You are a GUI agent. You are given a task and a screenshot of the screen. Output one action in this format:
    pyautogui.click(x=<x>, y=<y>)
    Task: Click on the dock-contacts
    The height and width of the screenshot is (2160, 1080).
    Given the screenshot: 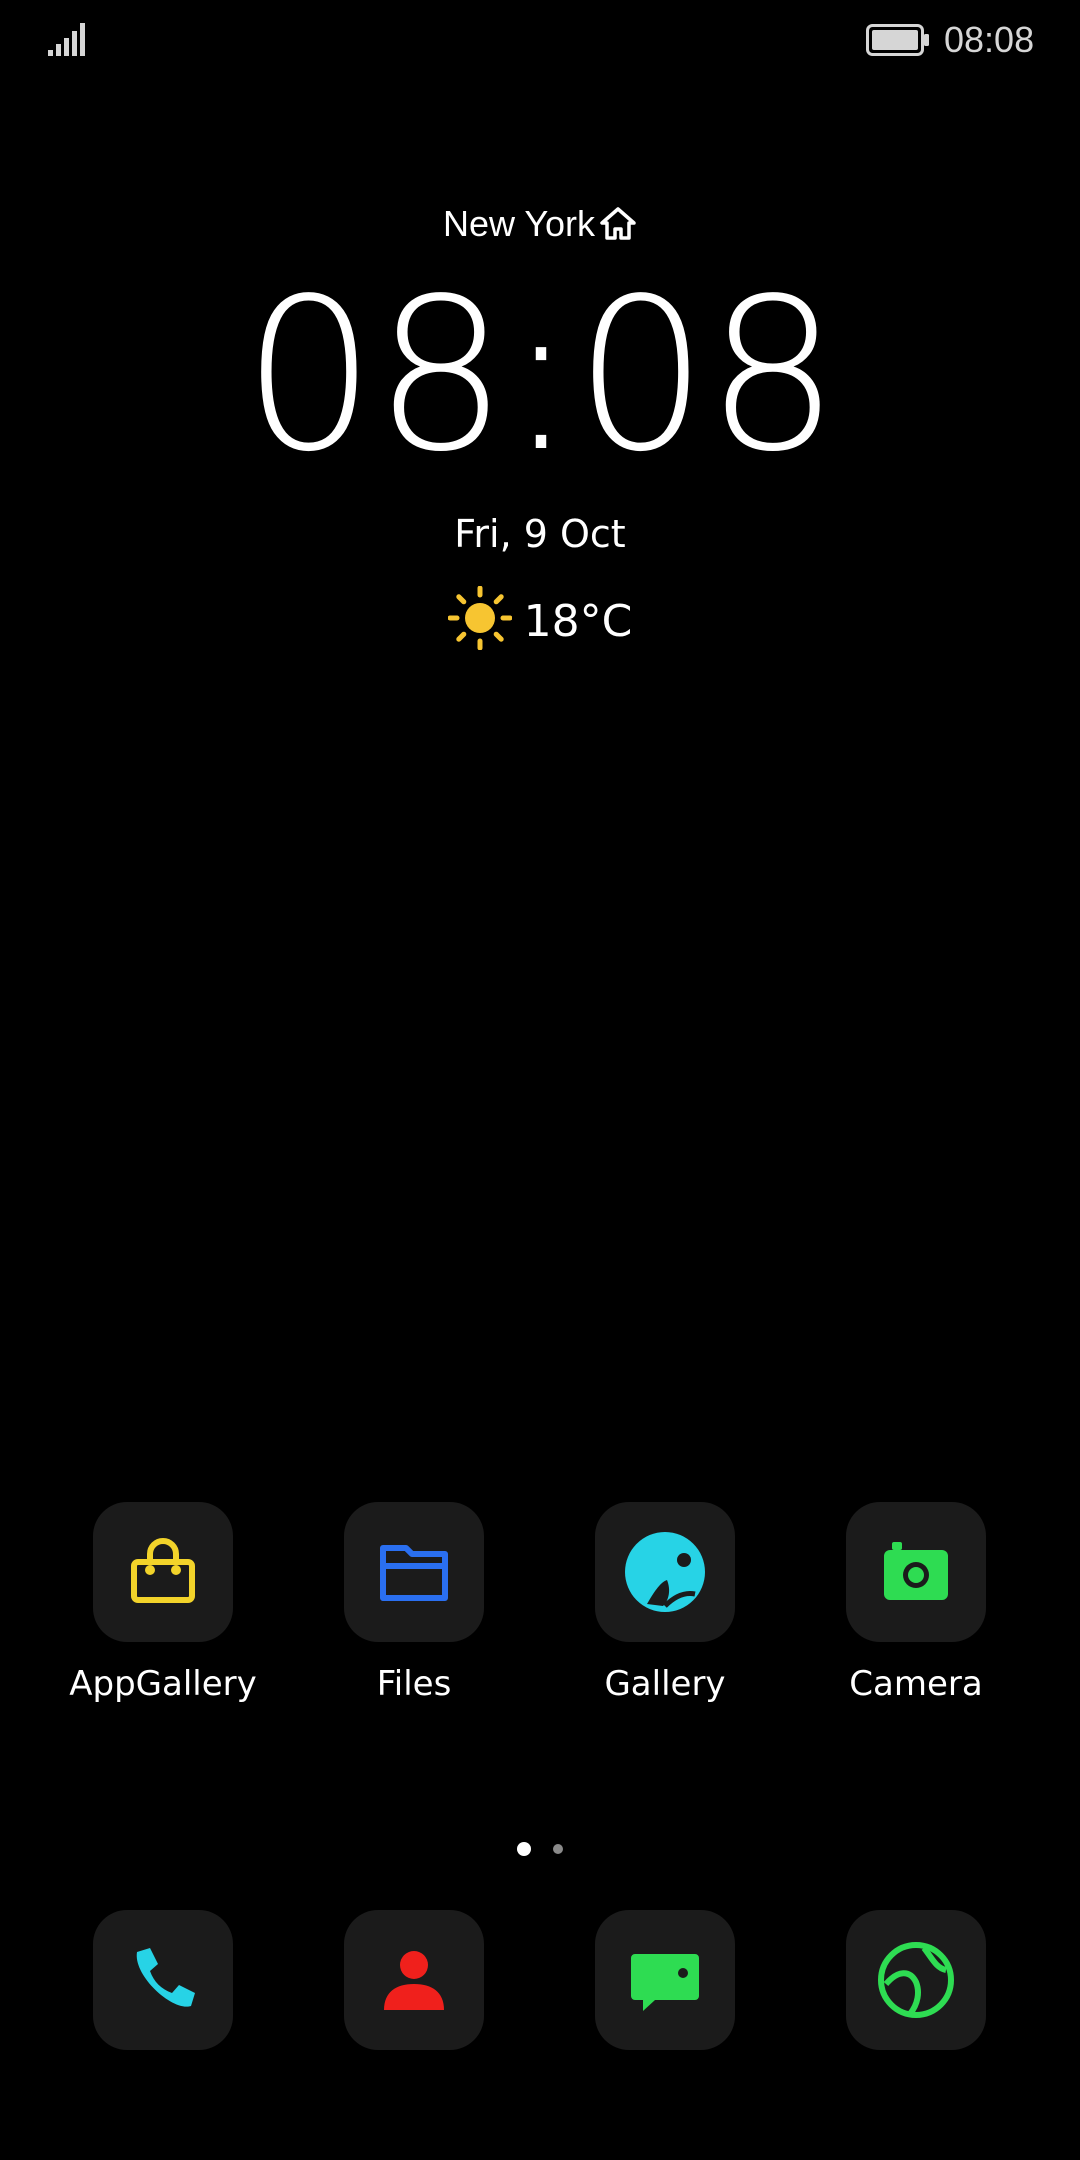 What is the action you would take?
    pyautogui.click(x=414, y=1980)
    